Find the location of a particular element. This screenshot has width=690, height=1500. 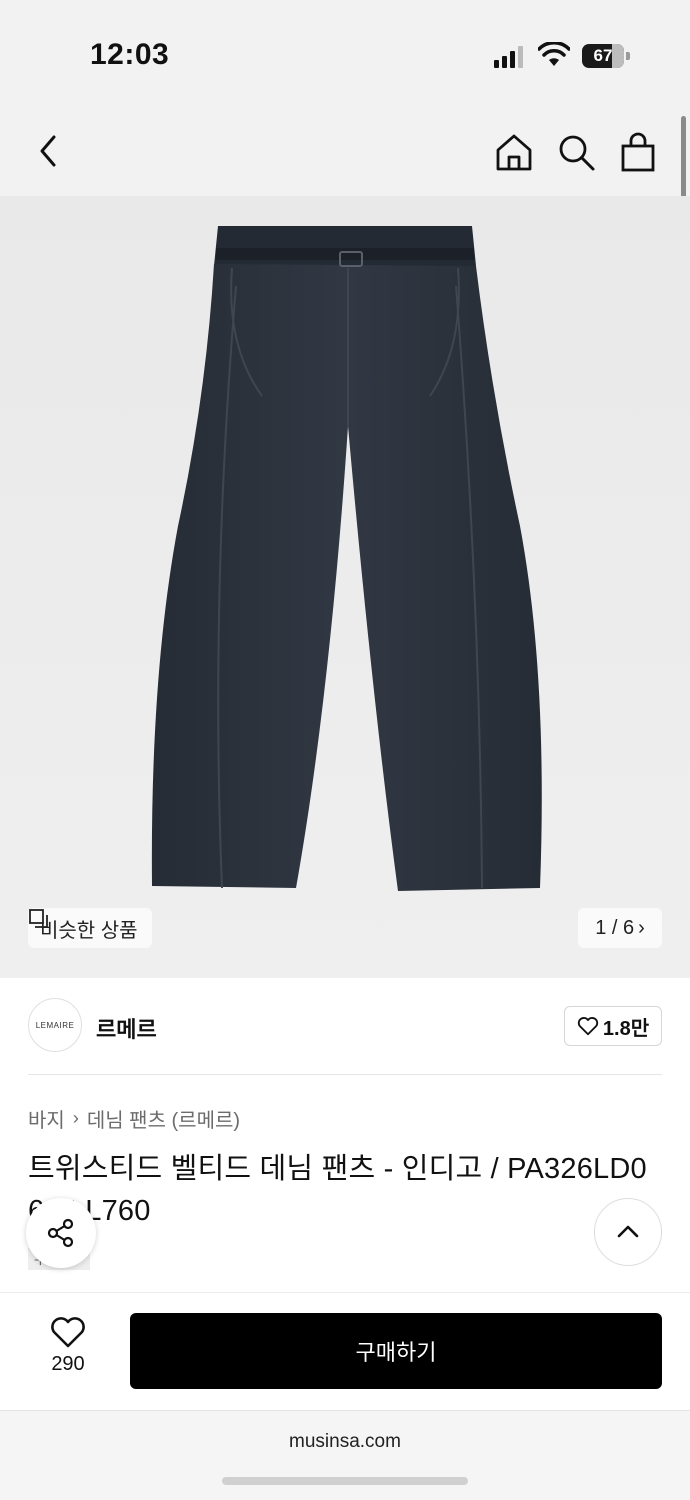

back-chevron-icon is located at coordinates (49, 151).